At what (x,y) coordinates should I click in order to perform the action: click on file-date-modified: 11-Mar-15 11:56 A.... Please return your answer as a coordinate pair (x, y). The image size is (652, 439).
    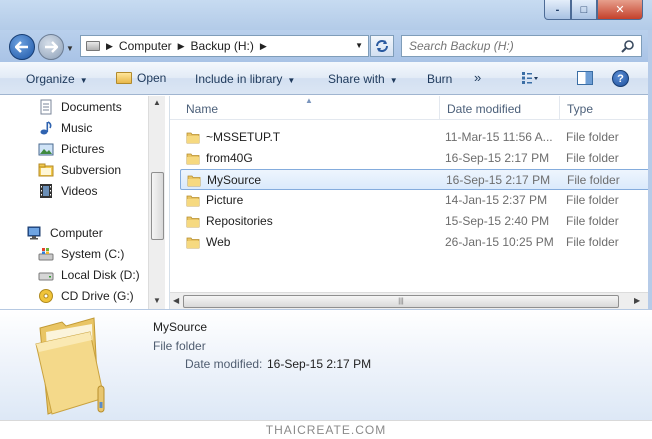
    Looking at the image, I should click on (499, 137).